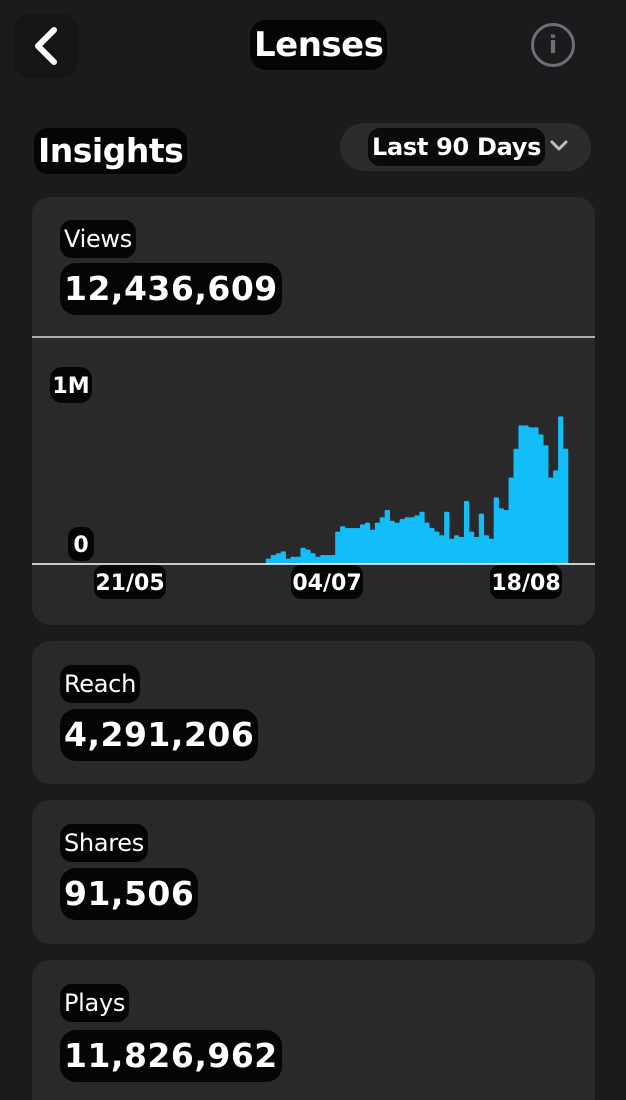  What do you see at coordinates (525, 583) in the screenshot?
I see `x-tick-label: 18/08` at bounding box center [525, 583].